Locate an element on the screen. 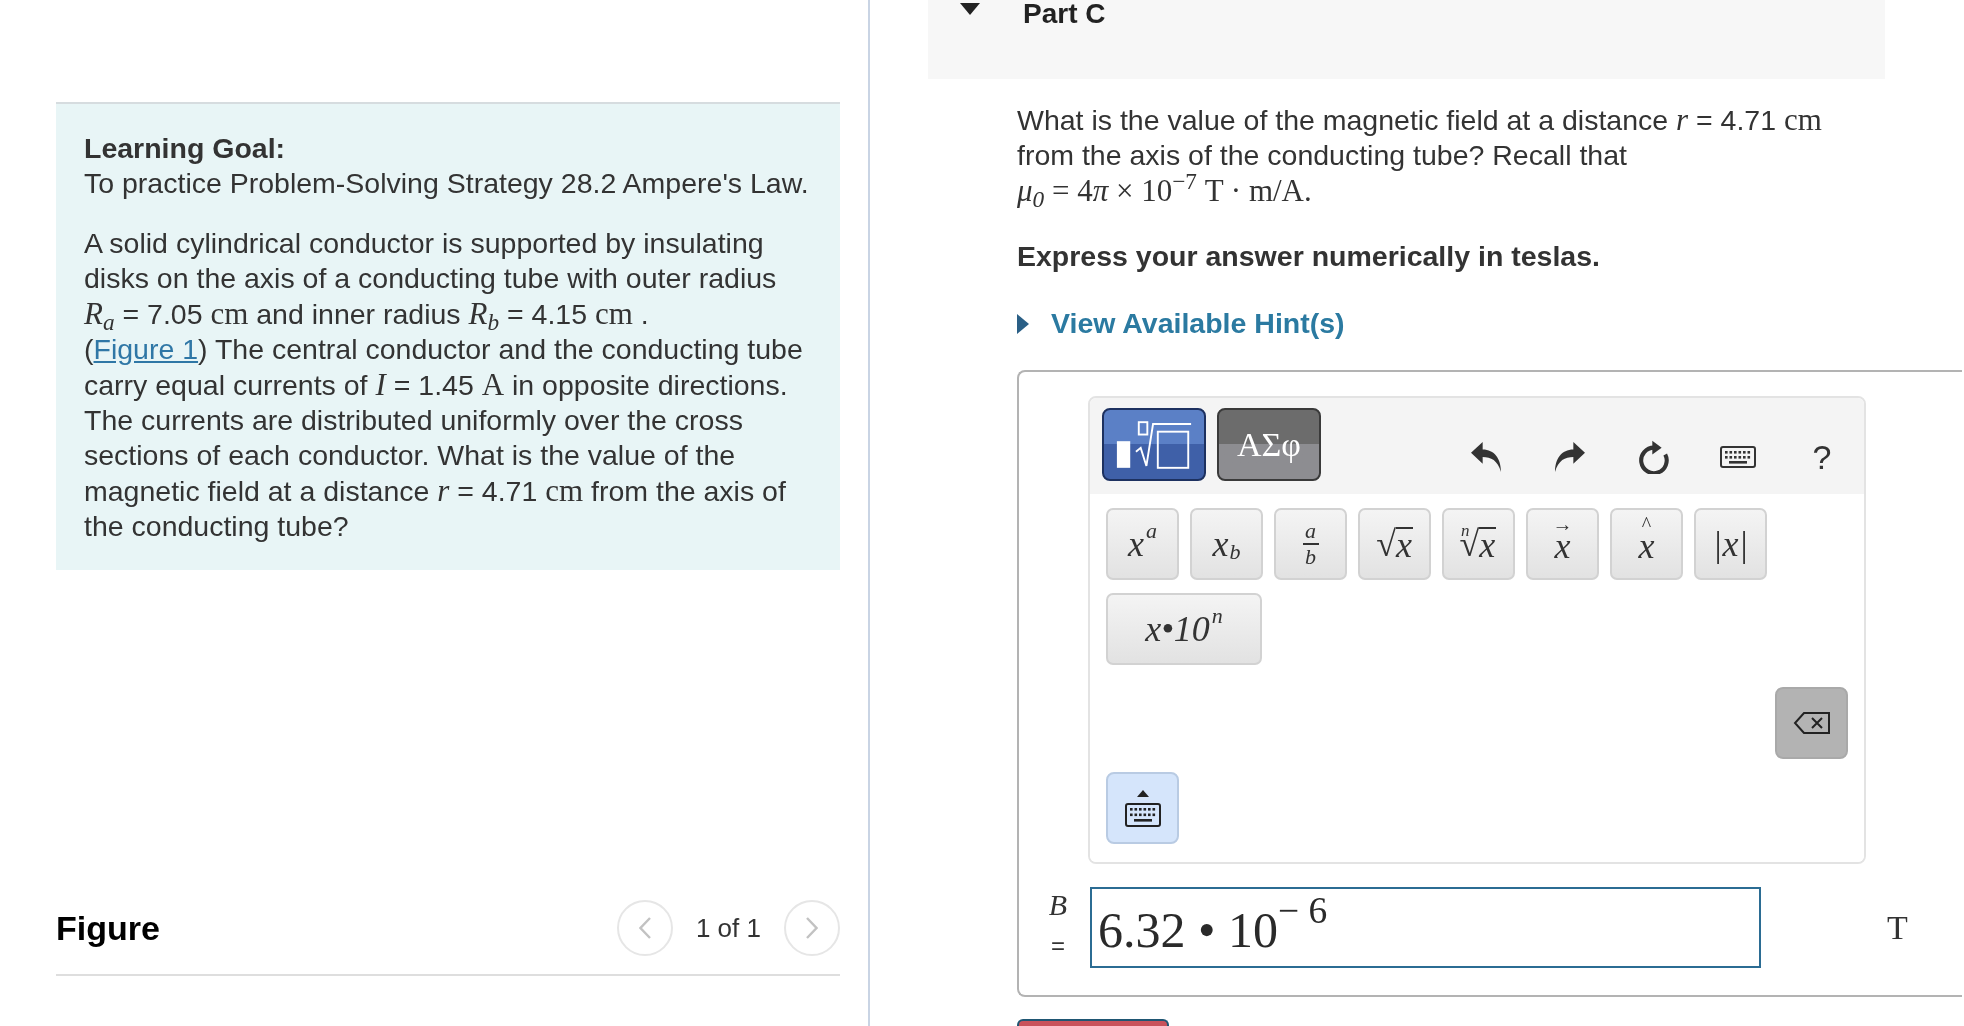 This screenshot has height=1026, width=1964. help-button: ? is located at coordinates (1822, 456).